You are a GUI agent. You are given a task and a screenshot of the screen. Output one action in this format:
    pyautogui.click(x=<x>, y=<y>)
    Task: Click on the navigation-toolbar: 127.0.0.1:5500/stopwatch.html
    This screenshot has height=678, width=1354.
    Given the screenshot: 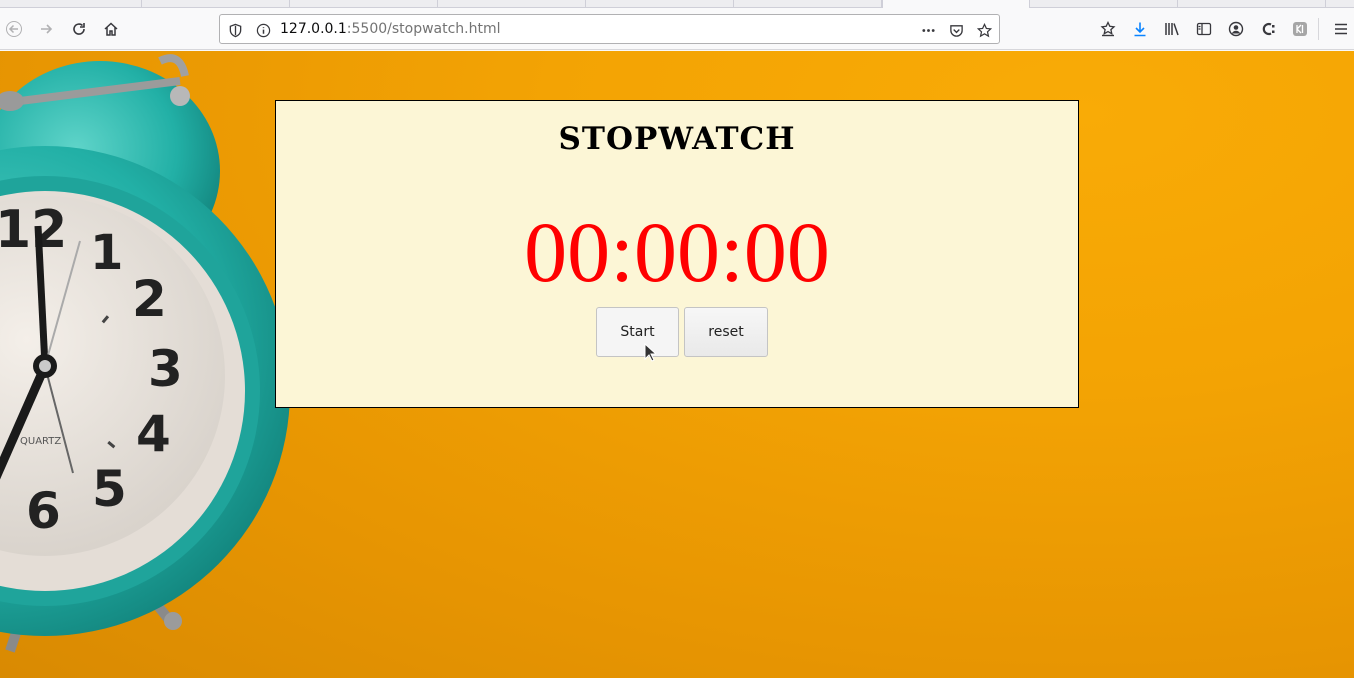 What is the action you would take?
    pyautogui.click(x=677, y=29)
    